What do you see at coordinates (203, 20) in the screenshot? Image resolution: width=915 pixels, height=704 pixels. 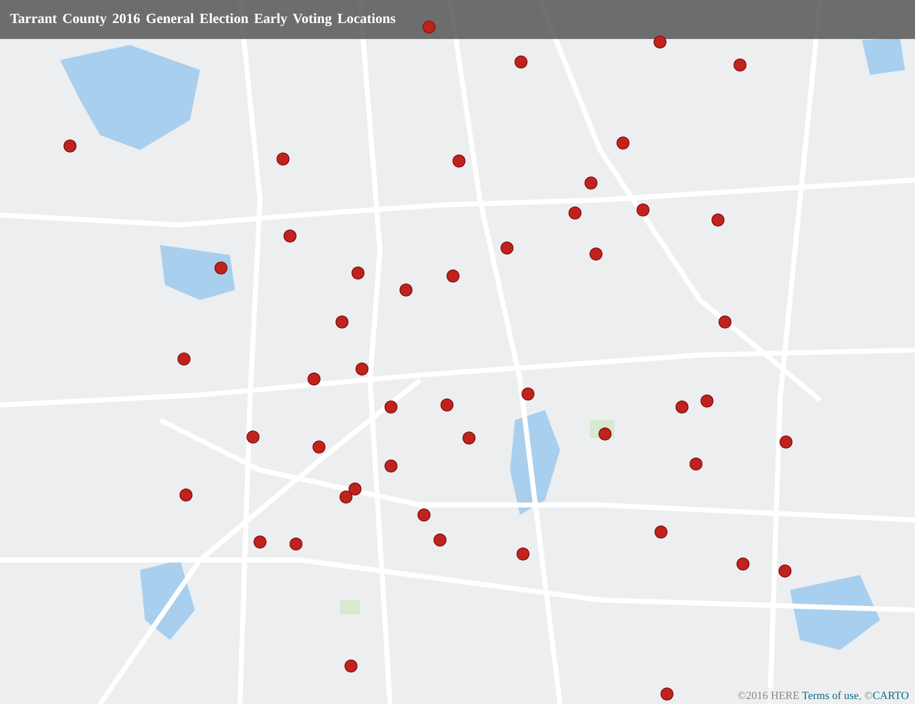 I see `map-title: Tarrant County 2016 General Election Early Voting Locations` at bounding box center [203, 20].